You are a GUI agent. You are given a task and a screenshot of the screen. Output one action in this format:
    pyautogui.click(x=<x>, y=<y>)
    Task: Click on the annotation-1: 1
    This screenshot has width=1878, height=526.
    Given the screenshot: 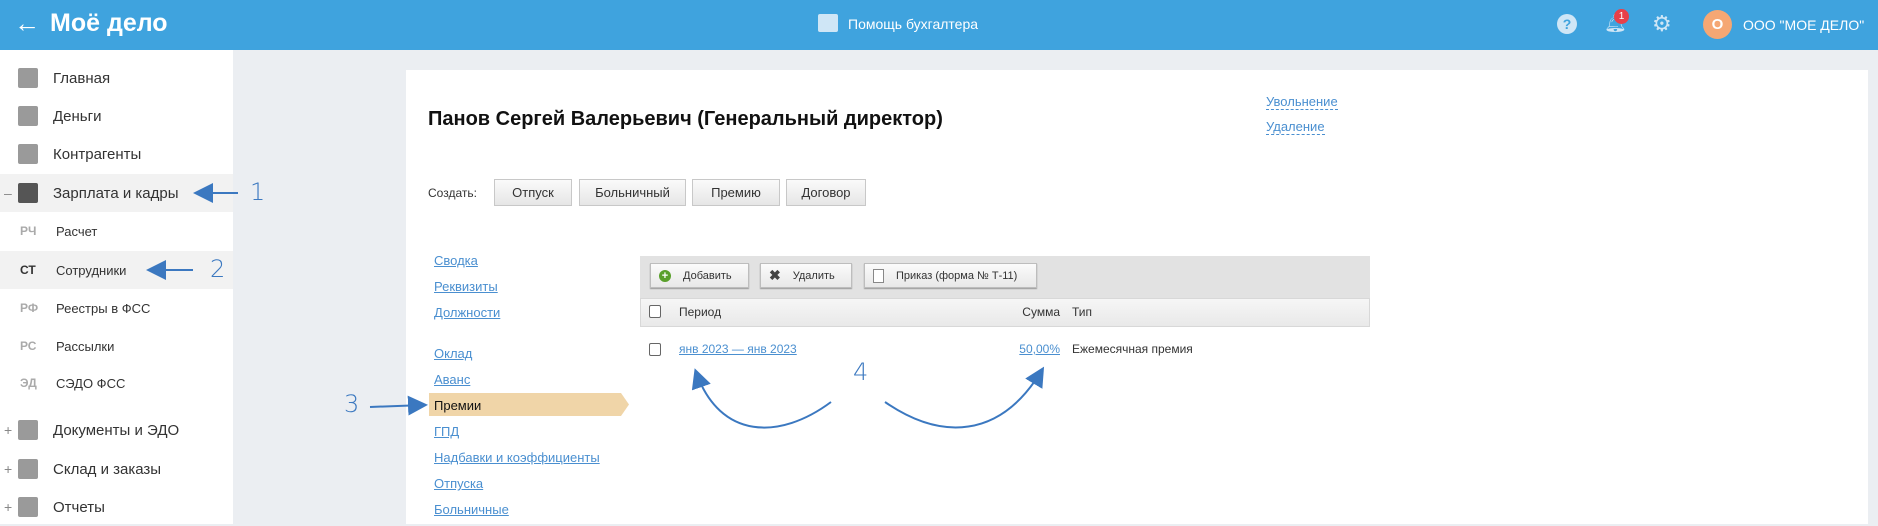 What is the action you would take?
    pyautogui.click(x=258, y=192)
    